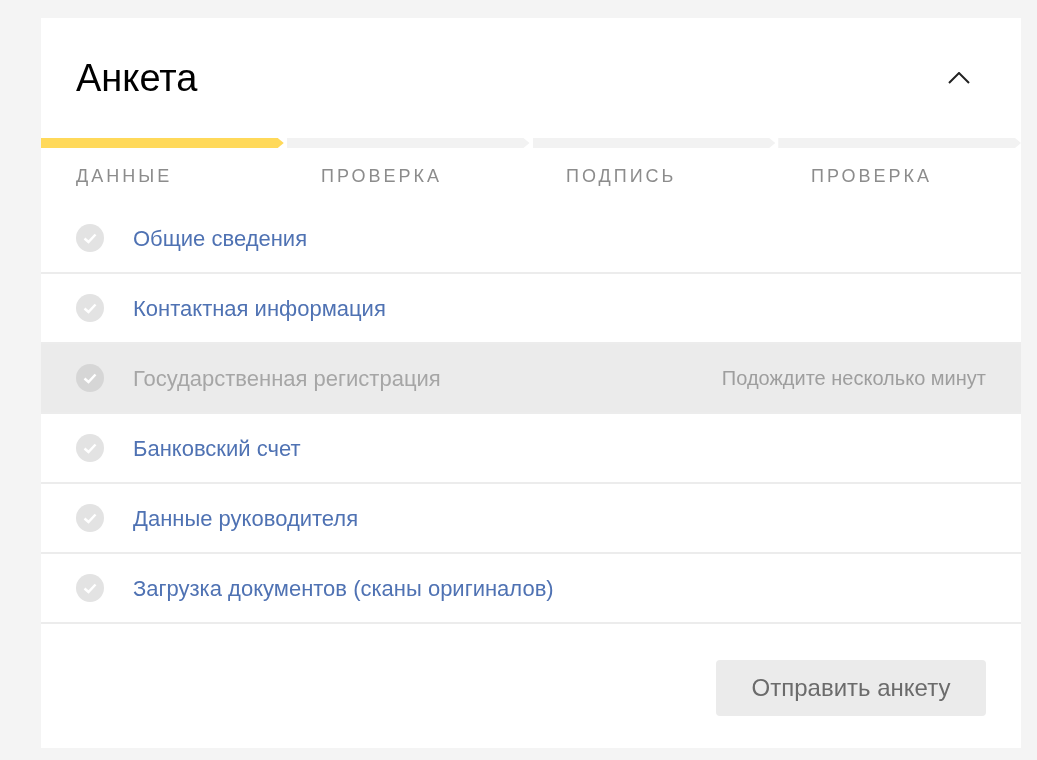  What do you see at coordinates (124, 175) in the screenshot?
I see `step-label: ДАННЫЕ` at bounding box center [124, 175].